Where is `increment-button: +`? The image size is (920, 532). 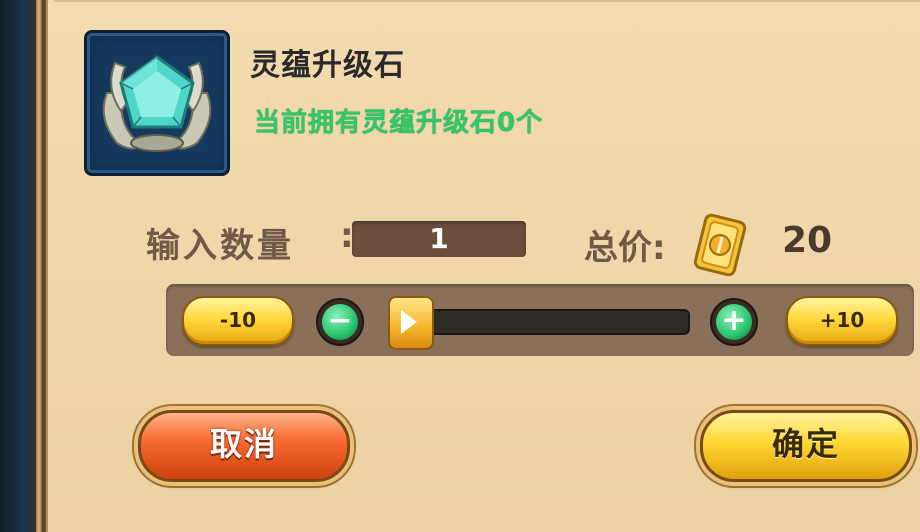
increment-button: + is located at coordinates (734, 322).